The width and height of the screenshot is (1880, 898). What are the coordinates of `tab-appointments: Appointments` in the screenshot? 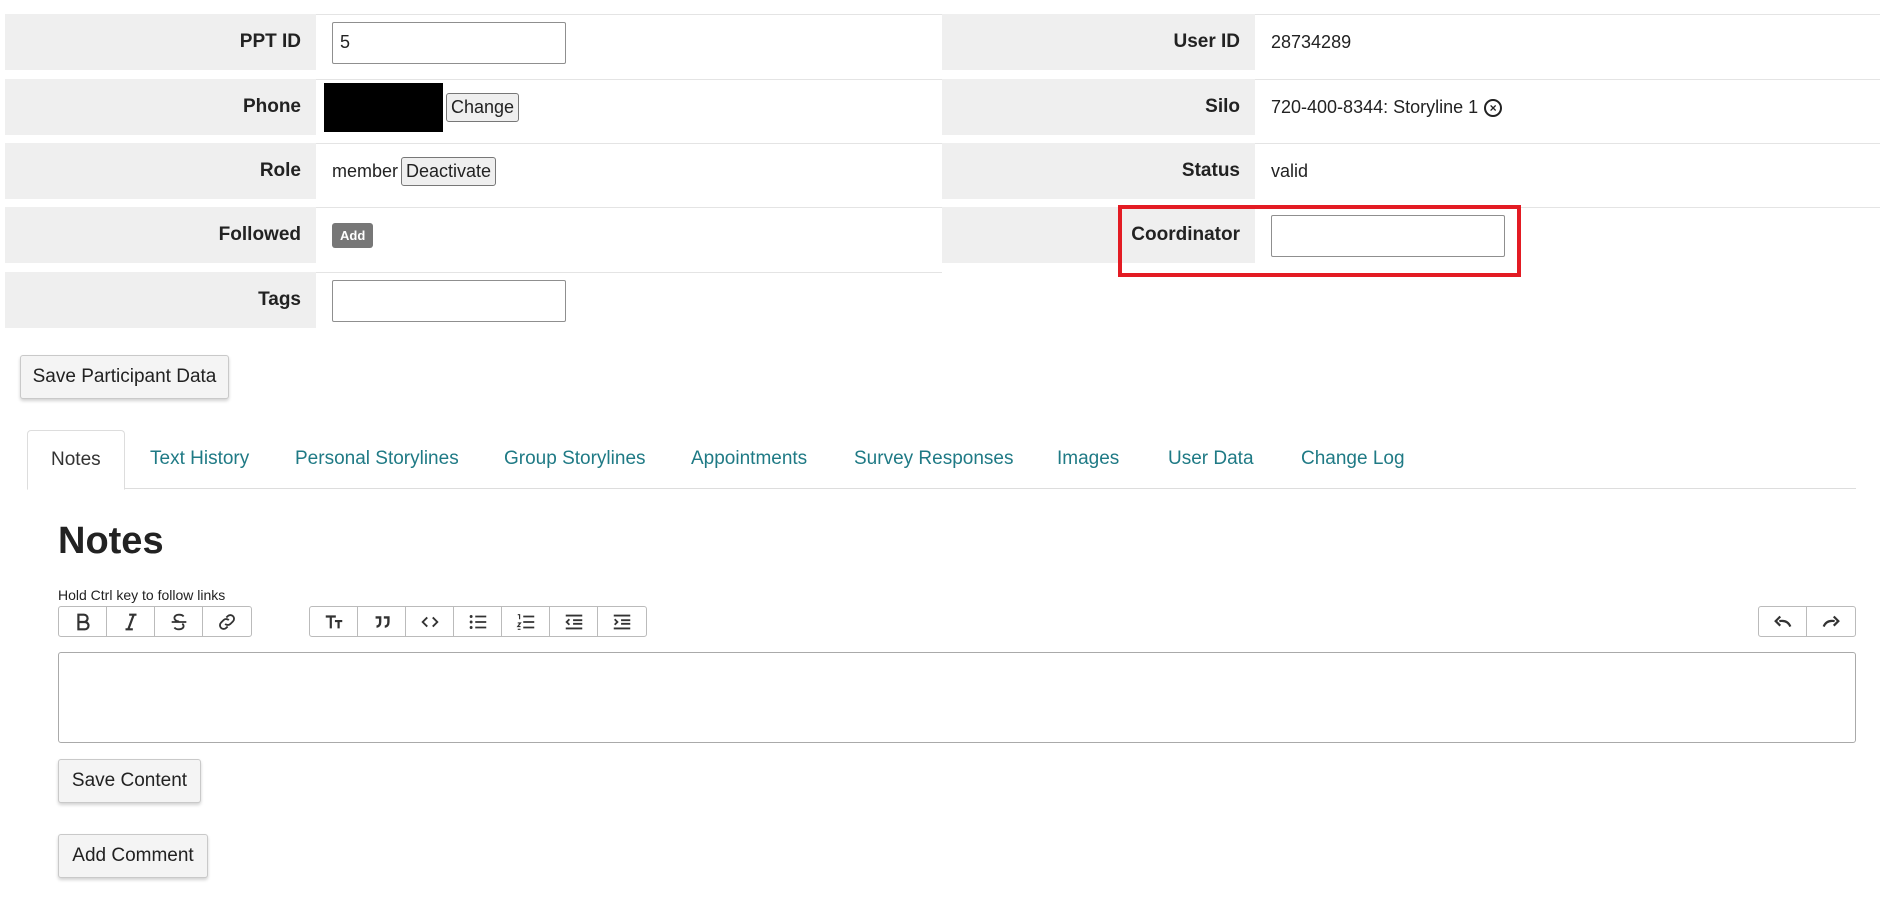 It's located at (749, 459).